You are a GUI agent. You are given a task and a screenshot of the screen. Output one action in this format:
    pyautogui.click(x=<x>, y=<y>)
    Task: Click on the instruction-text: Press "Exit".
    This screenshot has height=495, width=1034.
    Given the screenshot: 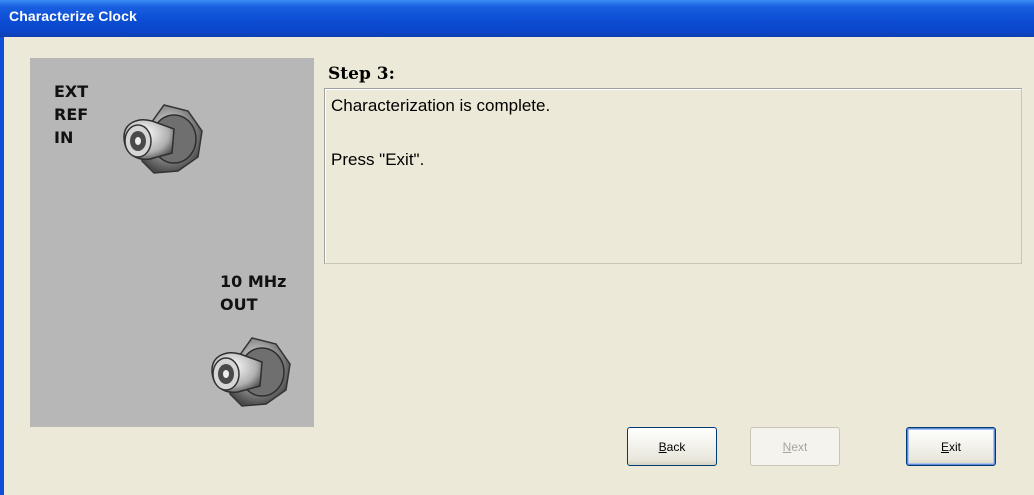 What is the action you would take?
    pyautogui.click(x=378, y=159)
    